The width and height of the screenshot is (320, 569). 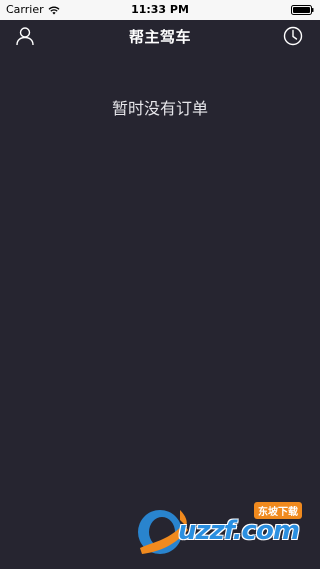 I want to click on clock-icon, so click(x=293, y=36).